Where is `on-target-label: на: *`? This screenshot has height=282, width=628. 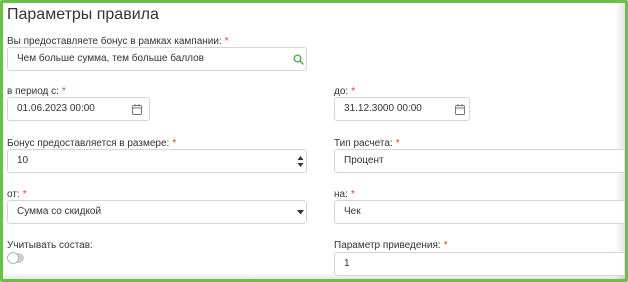 on-target-label: на: * is located at coordinates (344, 194).